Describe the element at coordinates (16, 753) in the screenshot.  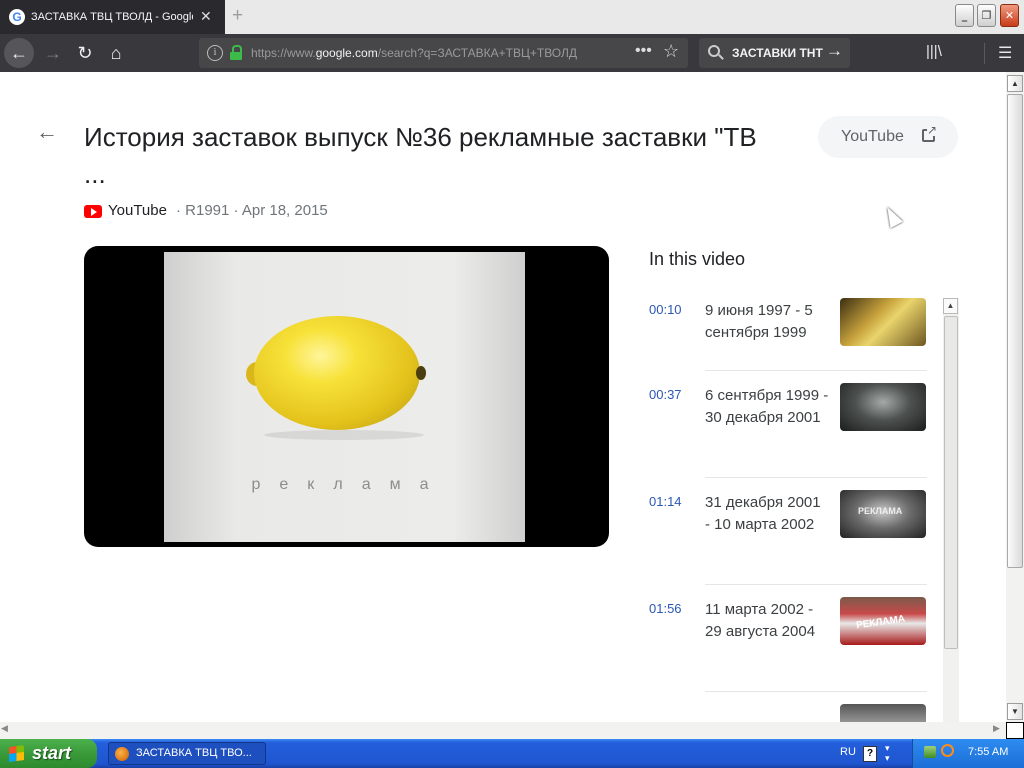
I see `windows-logo-icon` at that location.